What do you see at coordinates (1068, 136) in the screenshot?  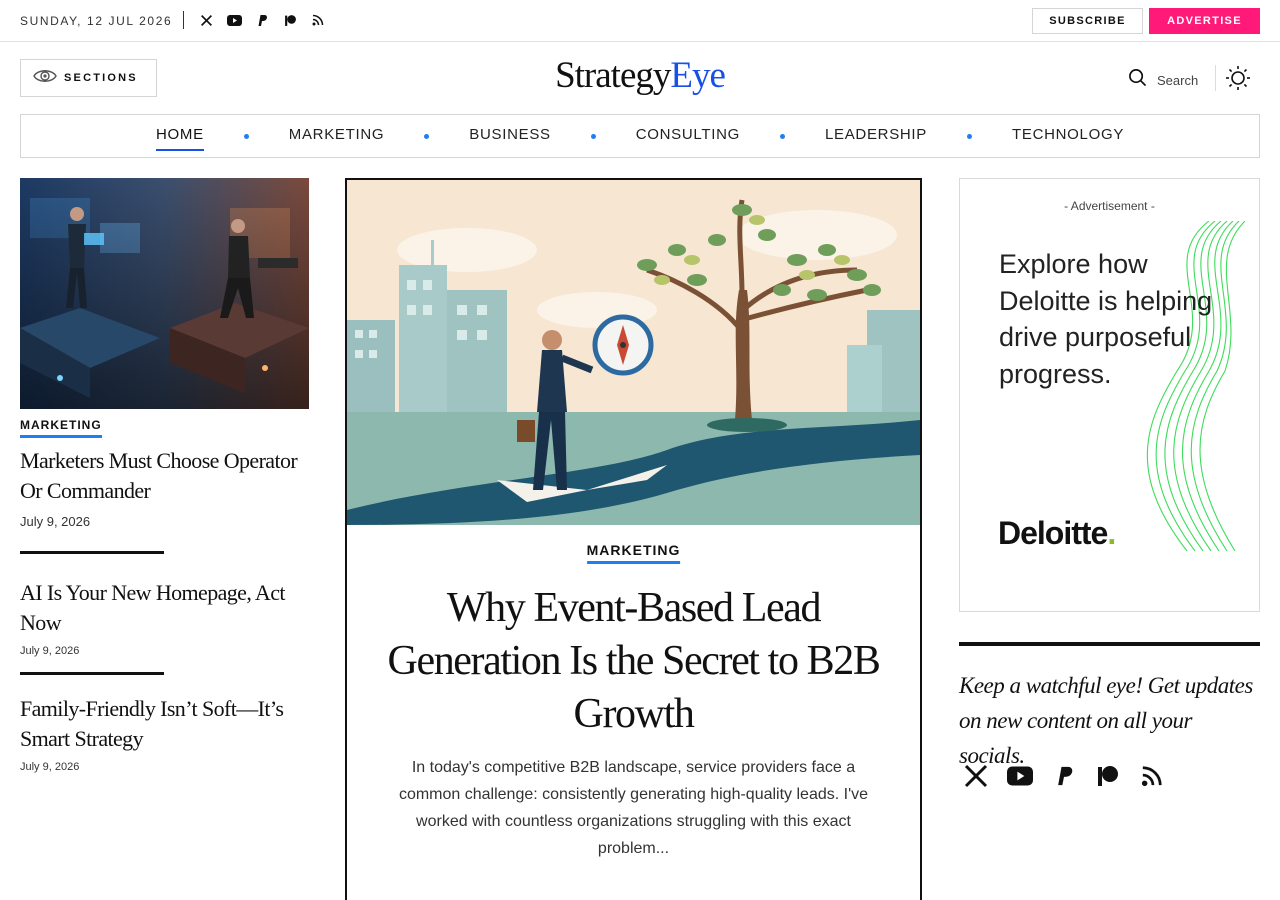 I see `nav-item-technology: TECHNOLOGY` at bounding box center [1068, 136].